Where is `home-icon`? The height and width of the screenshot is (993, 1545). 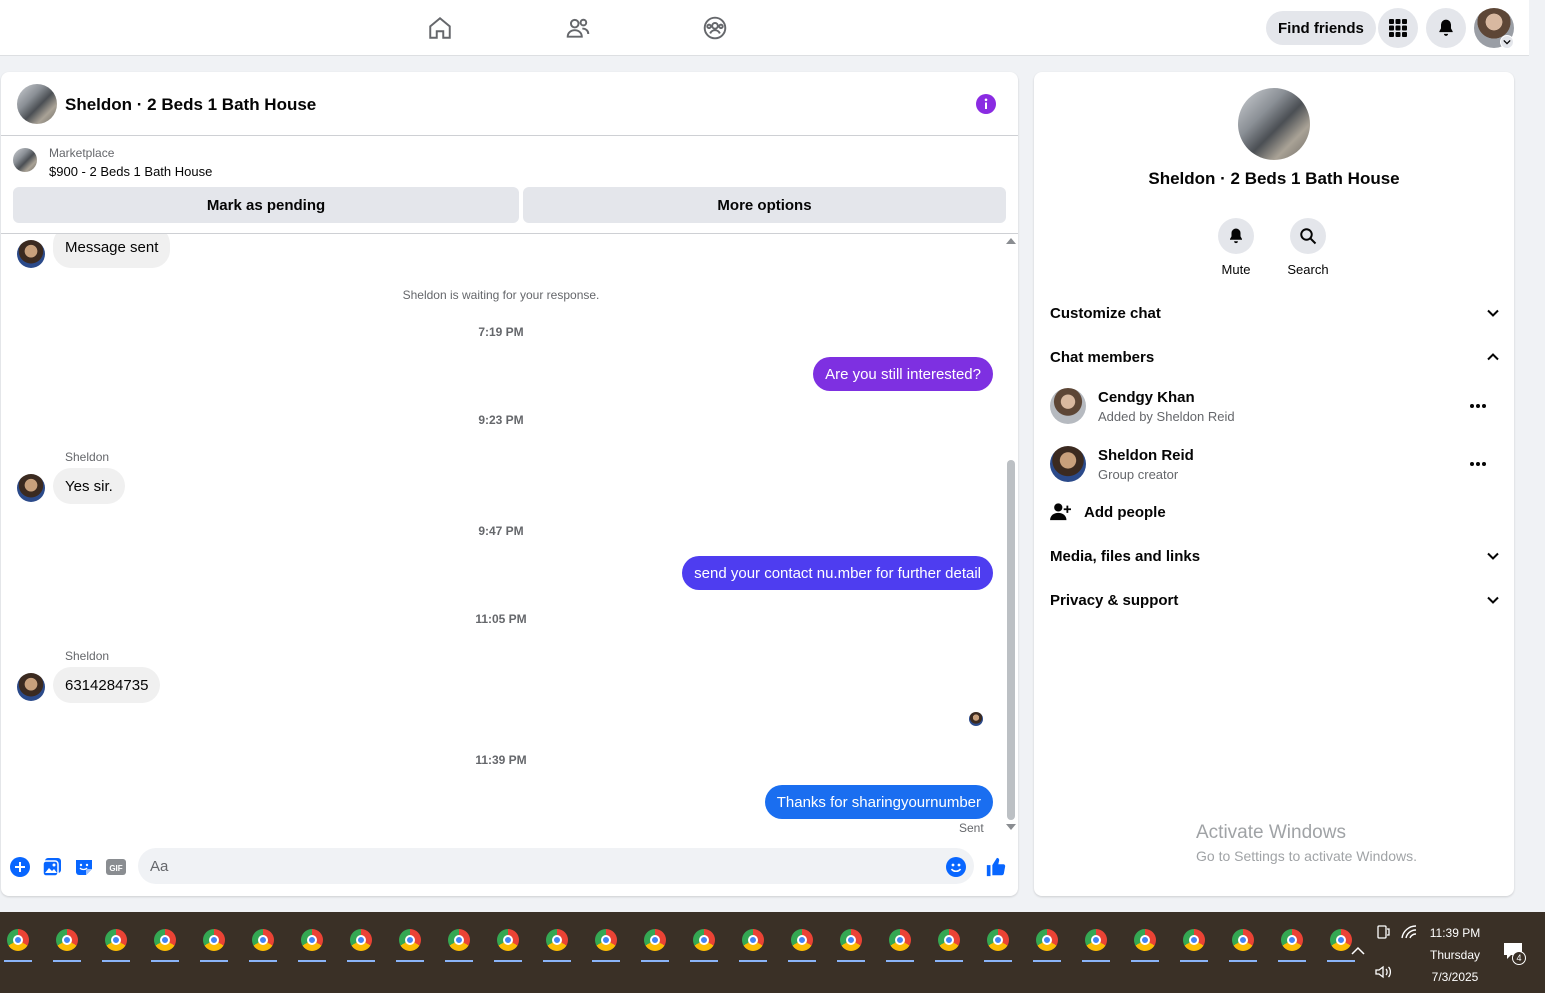
home-icon is located at coordinates (440, 28).